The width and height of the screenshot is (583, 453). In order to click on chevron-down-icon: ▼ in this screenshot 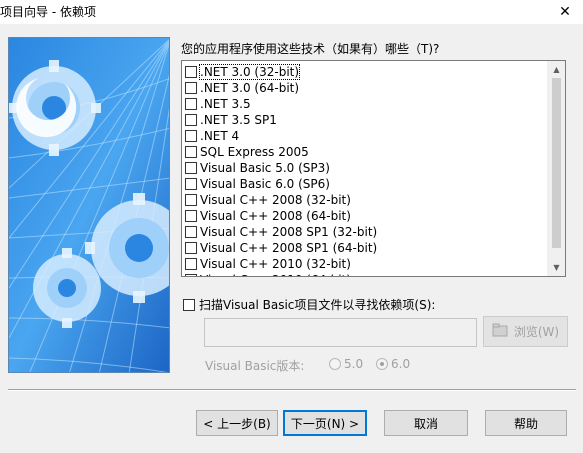, I will do `click(556, 267)`.